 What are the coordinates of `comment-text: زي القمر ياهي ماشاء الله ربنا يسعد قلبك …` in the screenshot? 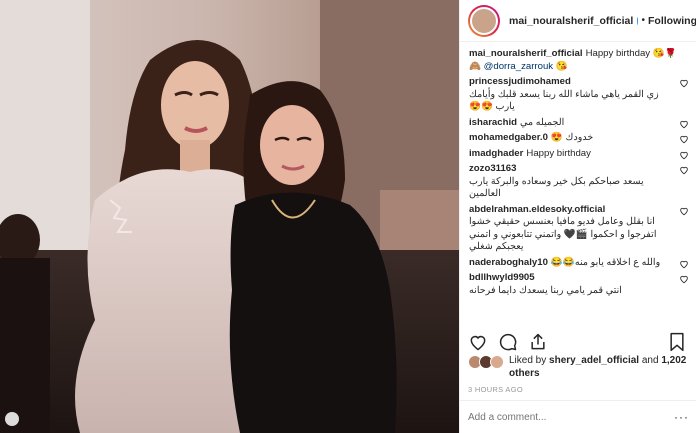 It's located at (564, 100).